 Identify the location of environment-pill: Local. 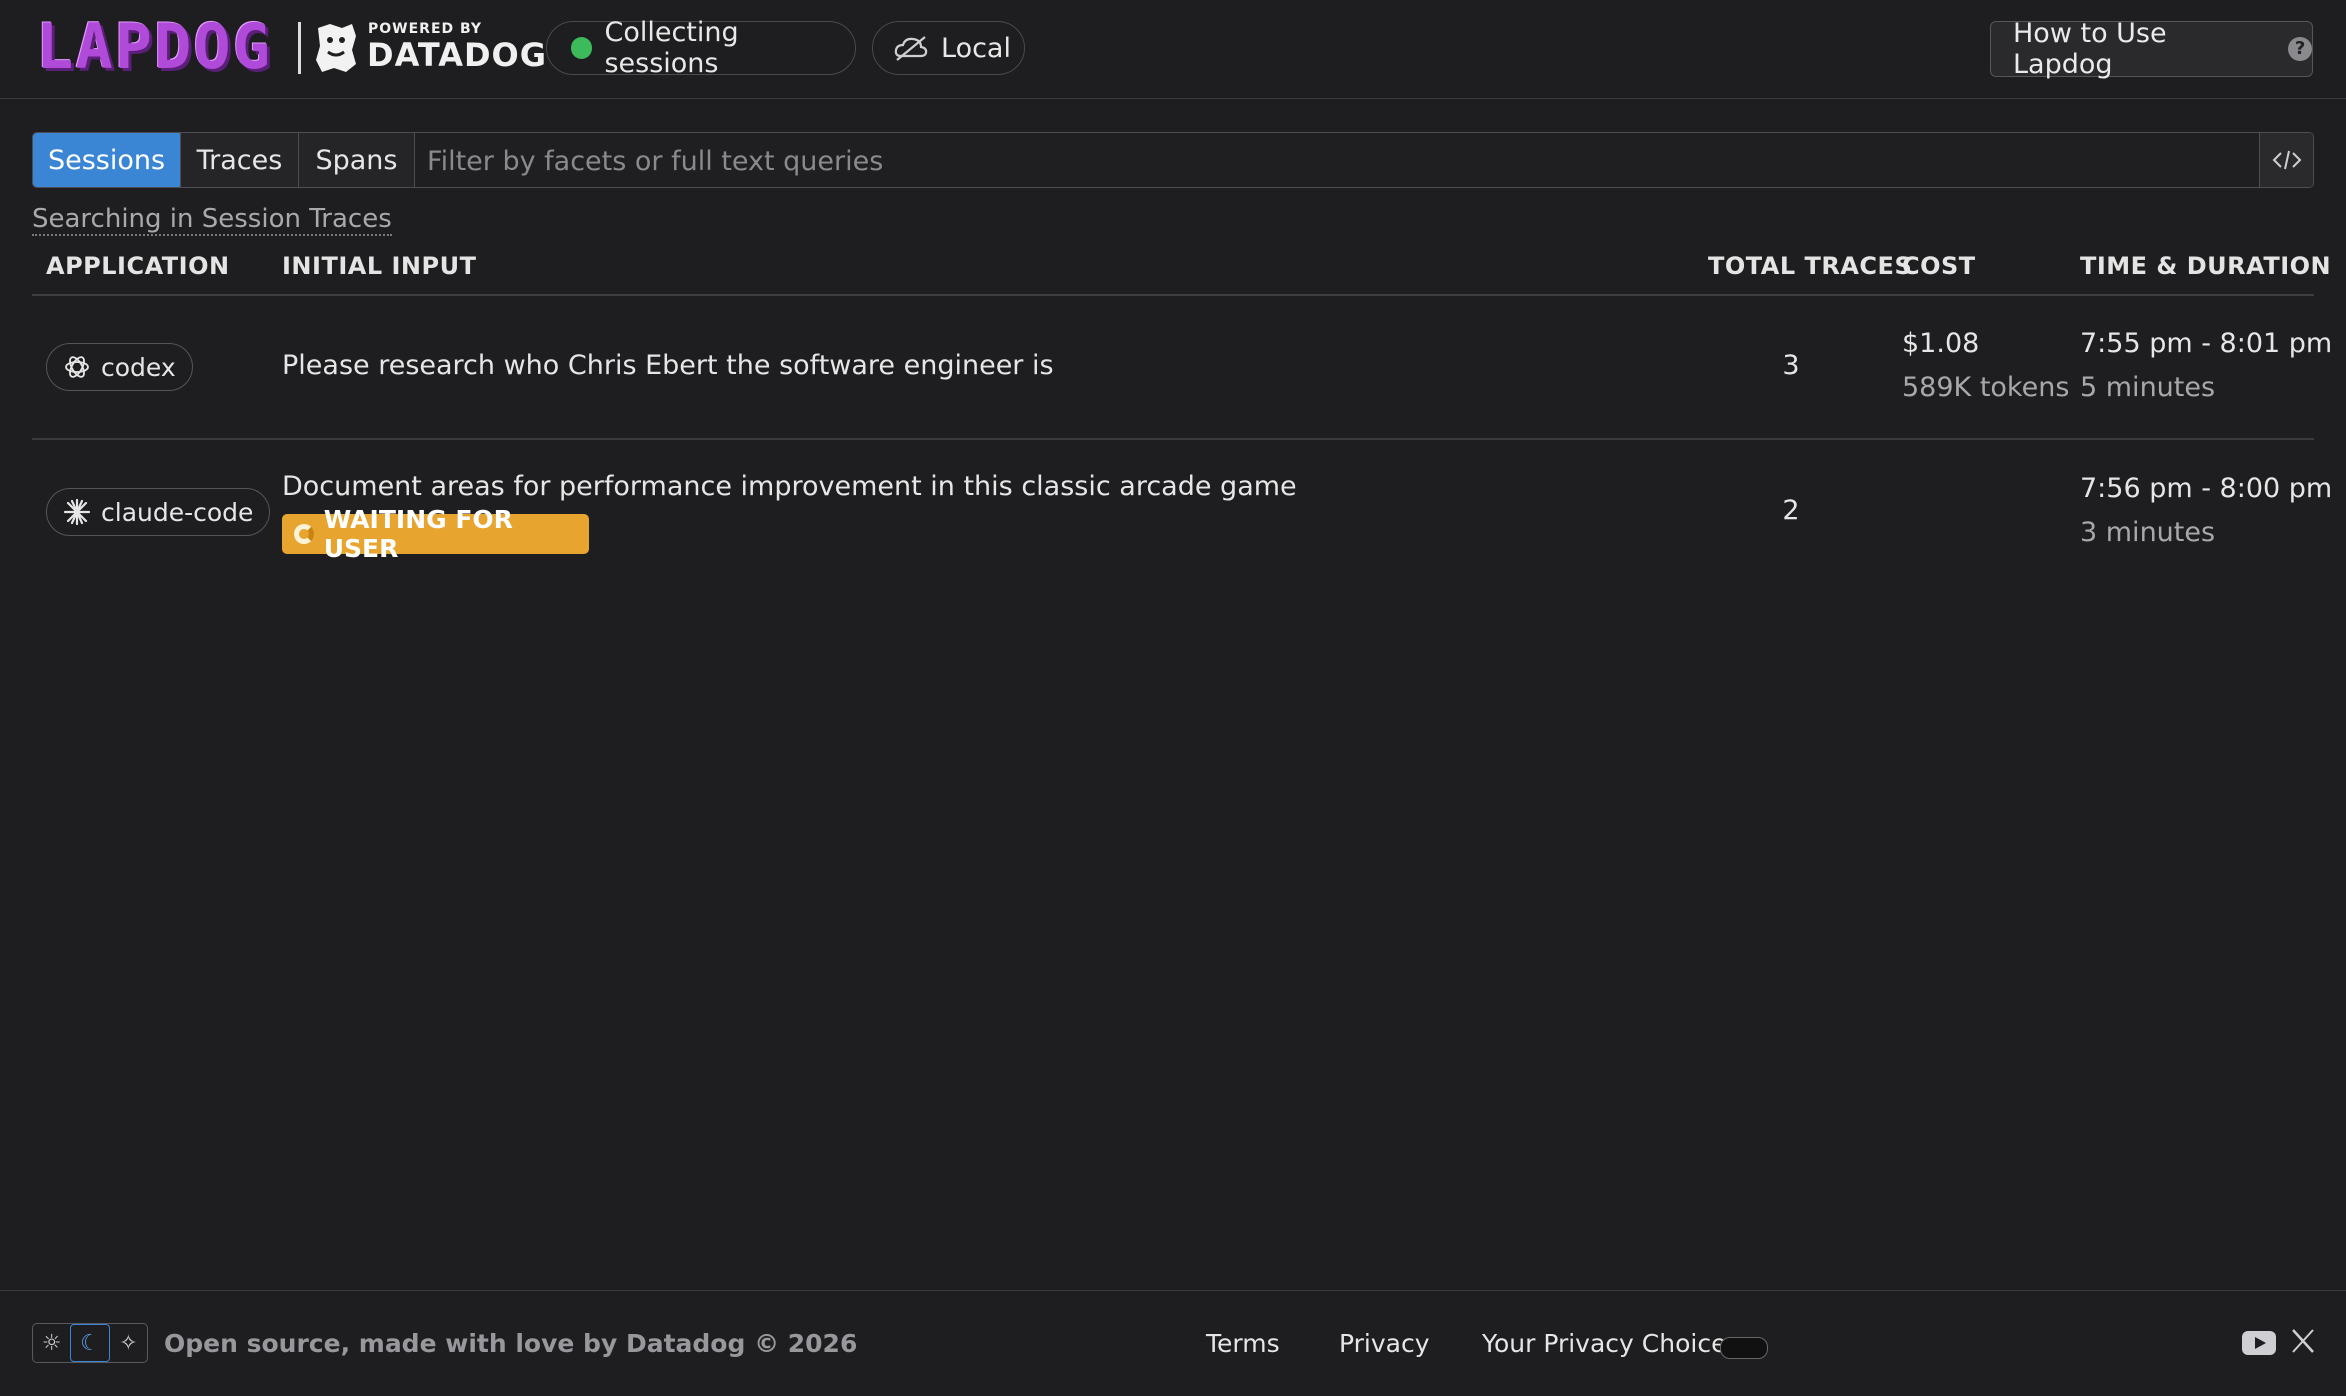
(948, 48).